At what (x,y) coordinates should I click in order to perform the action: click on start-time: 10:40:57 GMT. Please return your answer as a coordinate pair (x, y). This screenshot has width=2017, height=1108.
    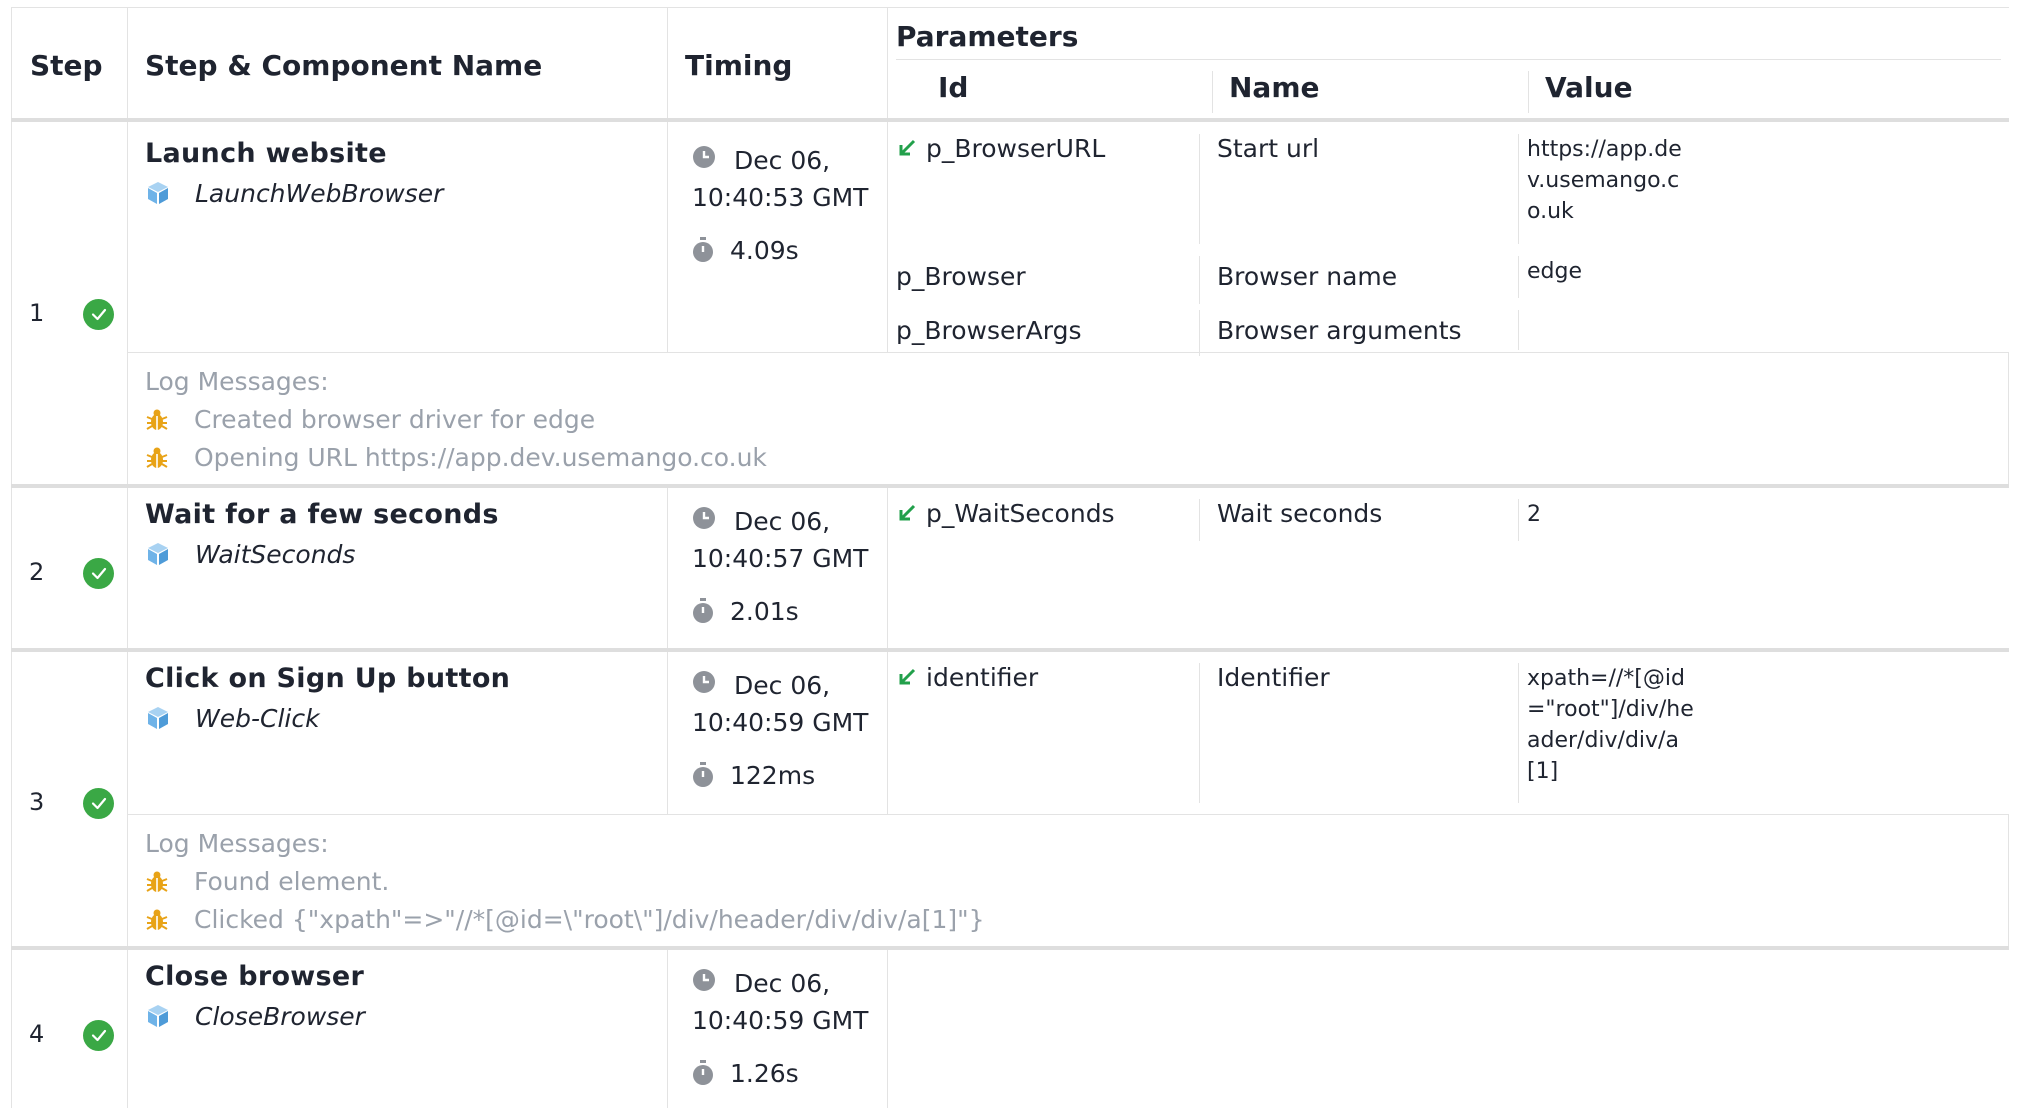
    Looking at the image, I should click on (780, 558).